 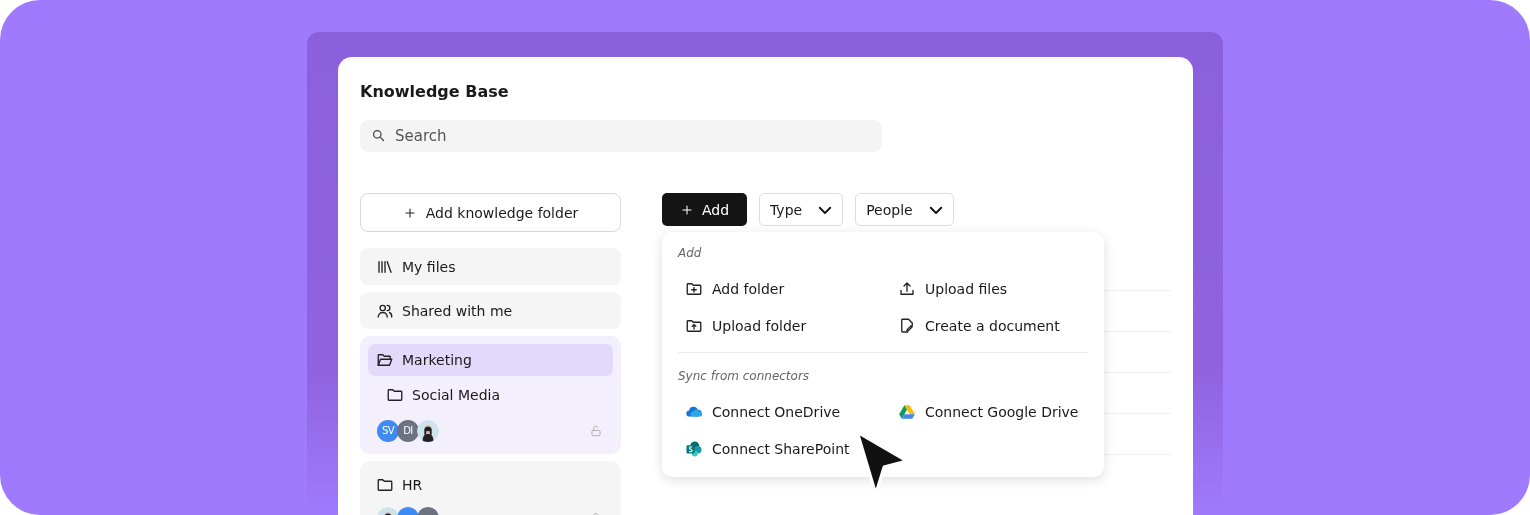 I want to click on subfolder-item: Social Media, so click(x=490, y=395).